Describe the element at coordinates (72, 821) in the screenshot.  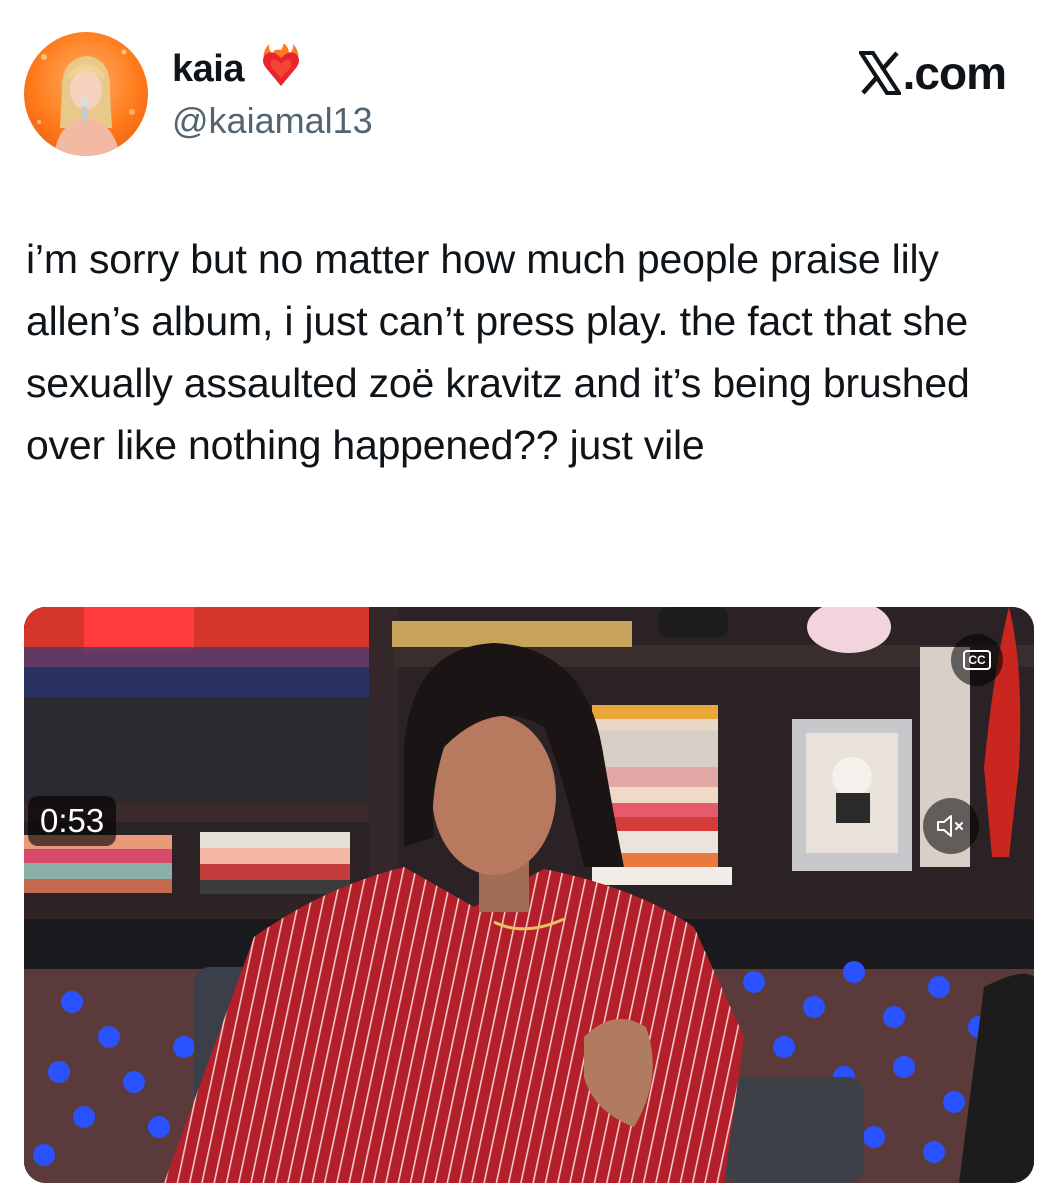
I see `video-duration-badge: 0:53` at that location.